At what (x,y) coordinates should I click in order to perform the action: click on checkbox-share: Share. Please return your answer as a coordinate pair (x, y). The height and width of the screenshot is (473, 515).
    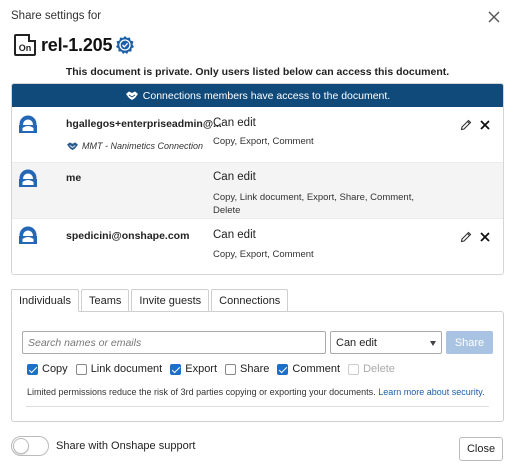
    Looking at the image, I should click on (247, 369).